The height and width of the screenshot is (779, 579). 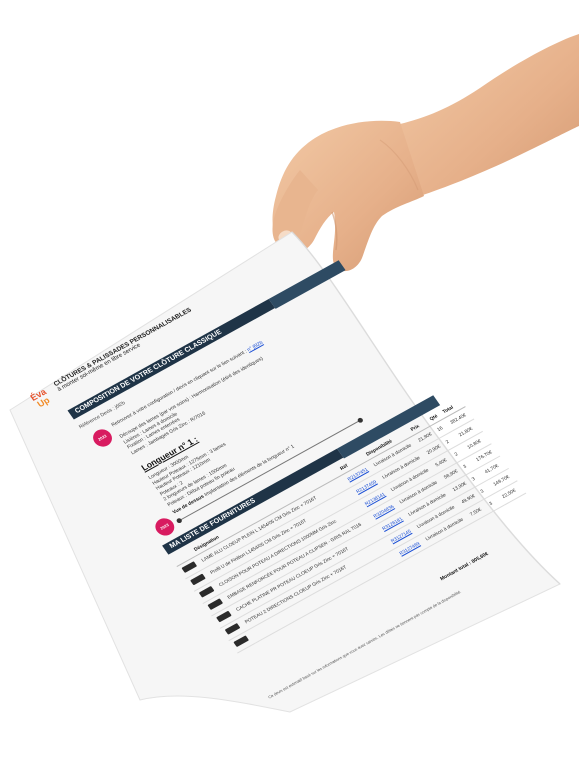 I want to click on quote-link: n° j6l2b, so click(x=255, y=346).